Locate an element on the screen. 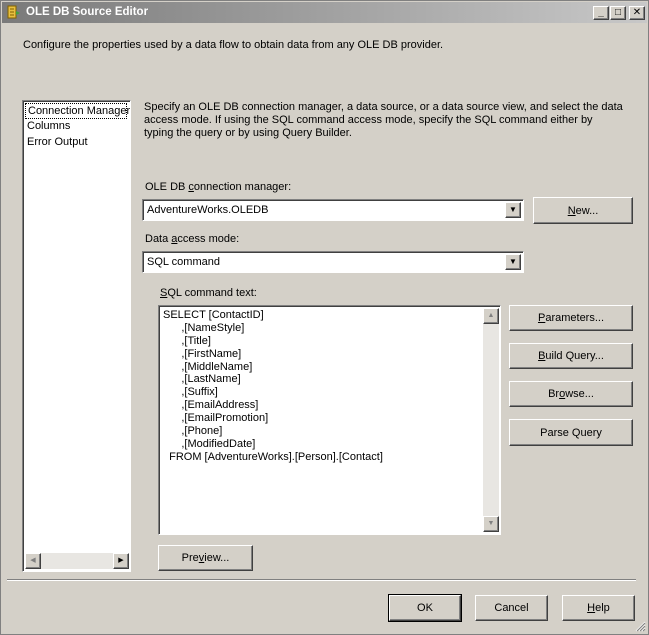 The height and width of the screenshot is (635, 649). footer-separator is located at coordinates (321, 580).